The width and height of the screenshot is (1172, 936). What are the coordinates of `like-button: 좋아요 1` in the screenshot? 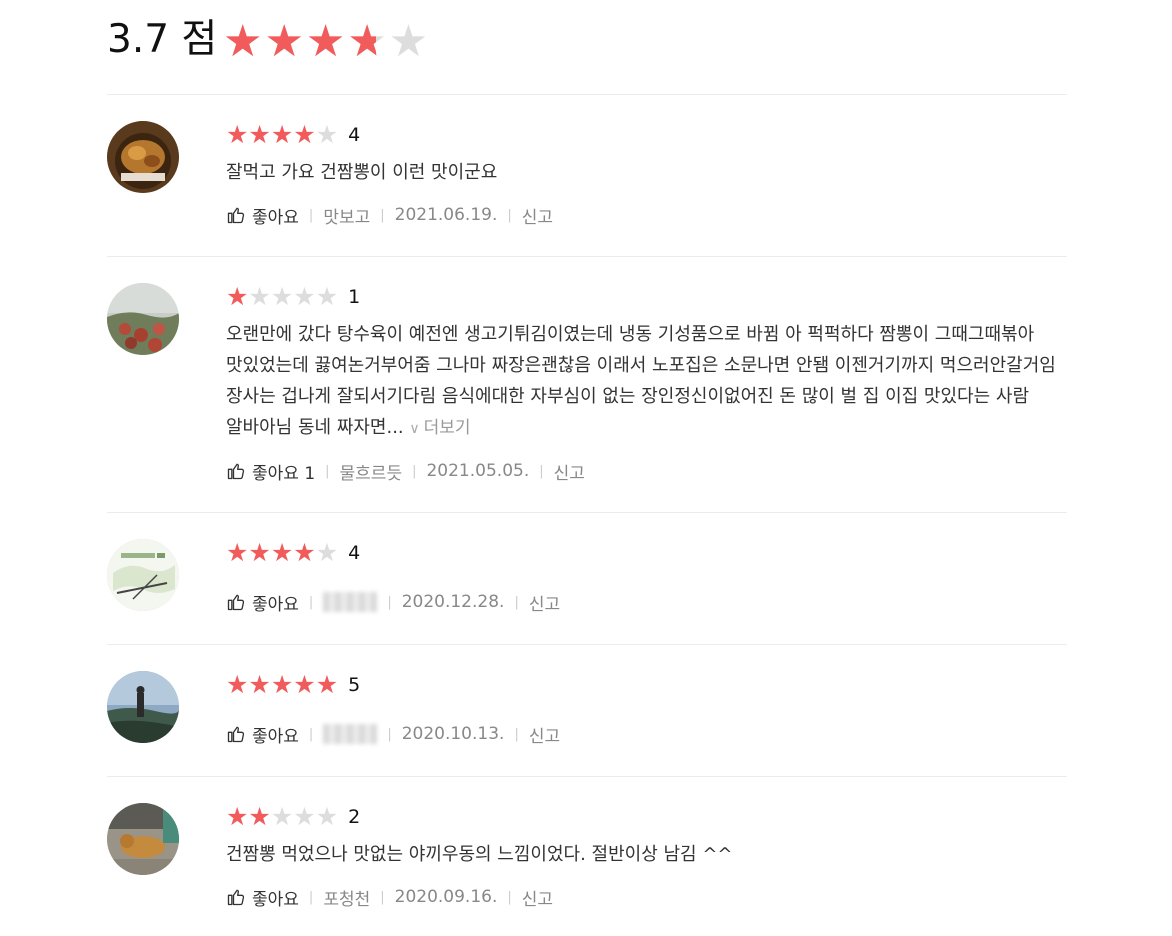 It's located at (270, 471).